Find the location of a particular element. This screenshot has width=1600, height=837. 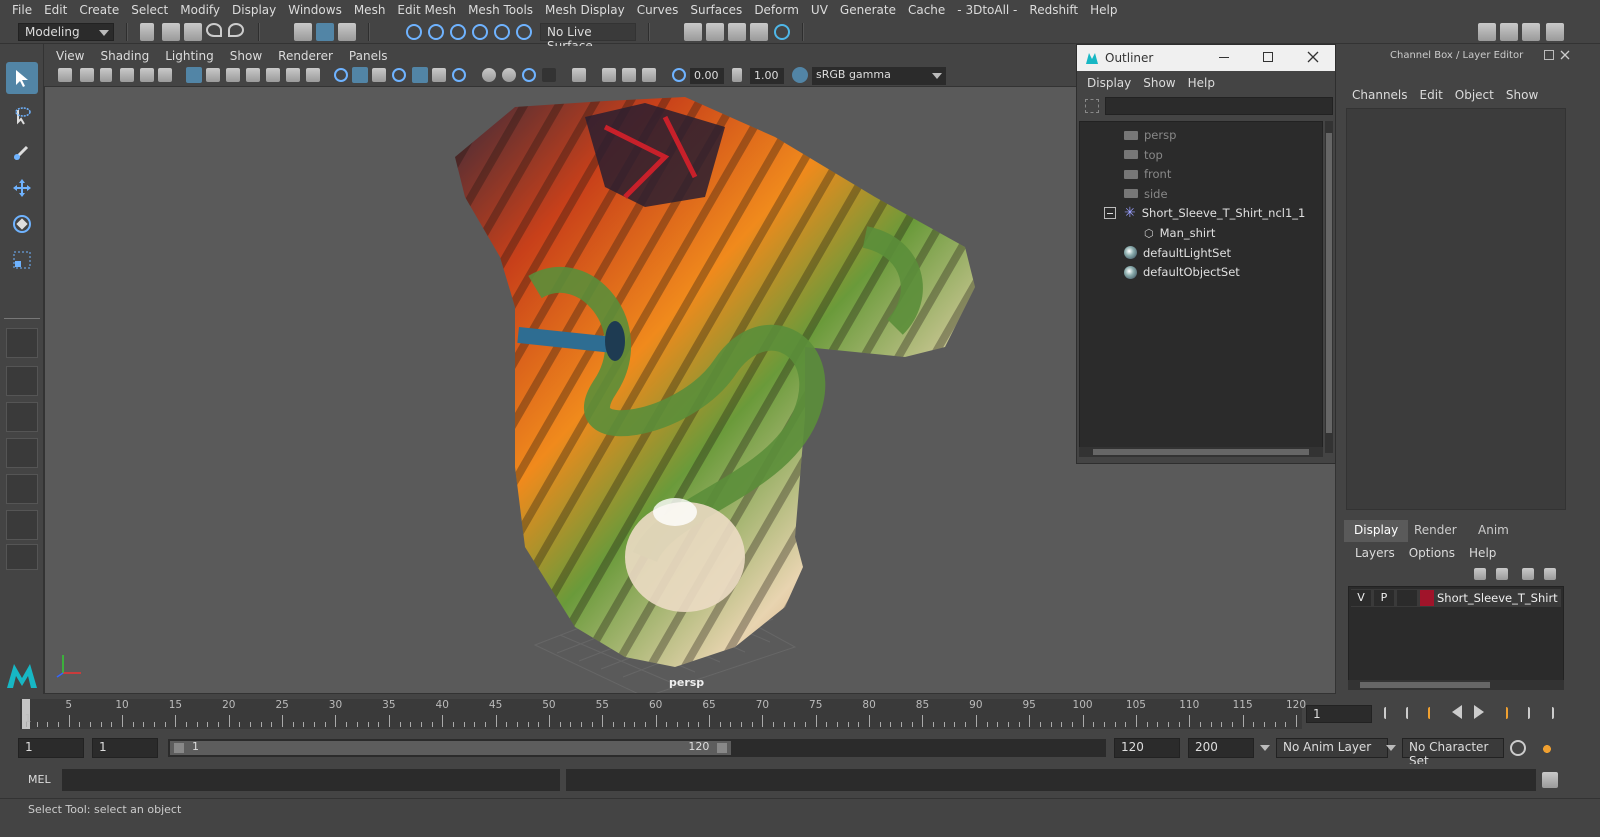

motion-blur-icon is located at coordinates (509, 75).